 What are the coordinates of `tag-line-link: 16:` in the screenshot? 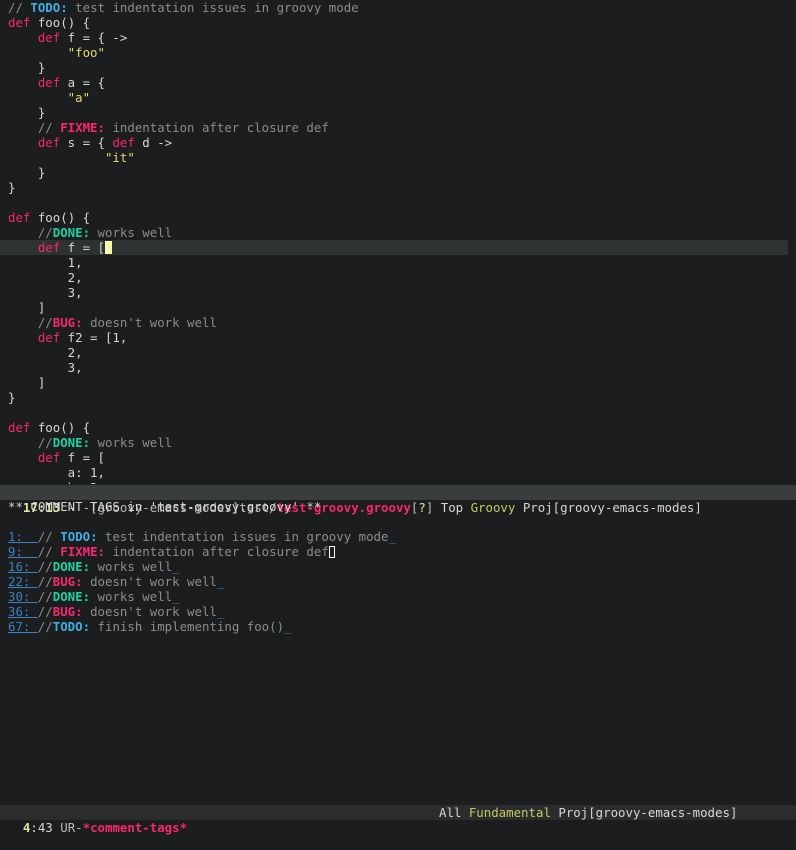 It's located at (23, 566).